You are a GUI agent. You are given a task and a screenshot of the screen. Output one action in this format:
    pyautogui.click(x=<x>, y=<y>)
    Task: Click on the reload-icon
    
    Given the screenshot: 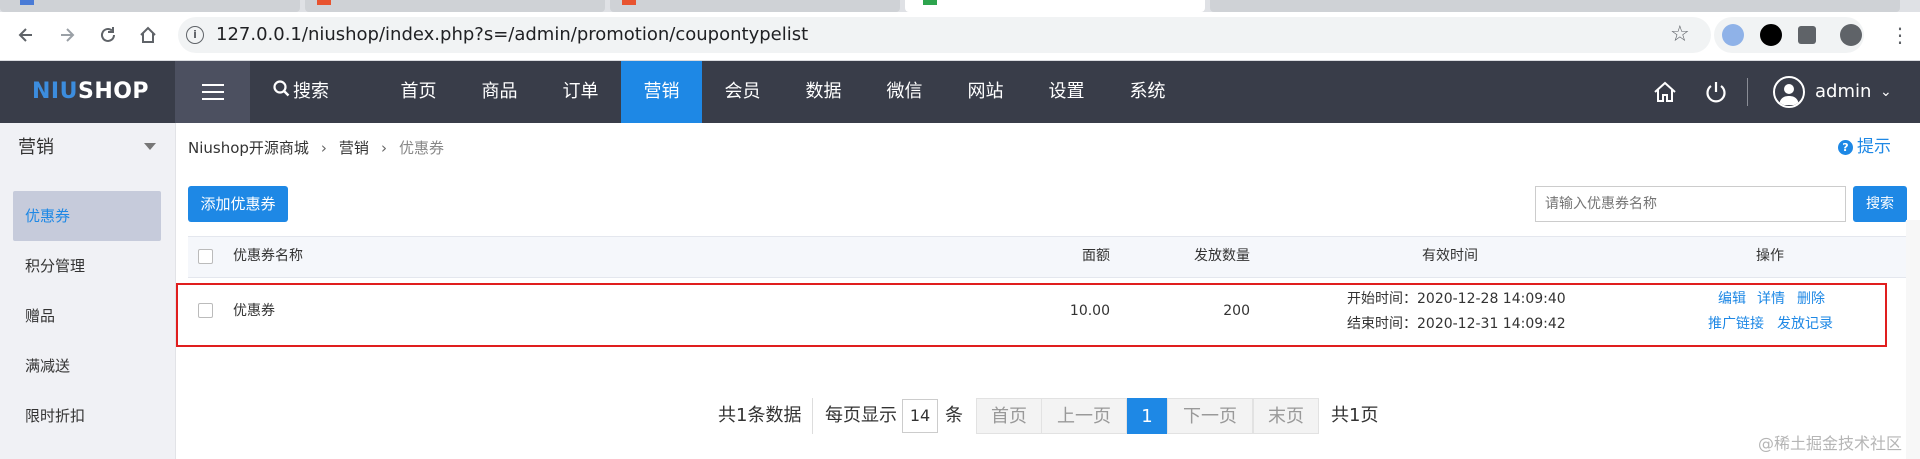 What is the action you would take?
    pyautogui.click(x=108, y=35)
    